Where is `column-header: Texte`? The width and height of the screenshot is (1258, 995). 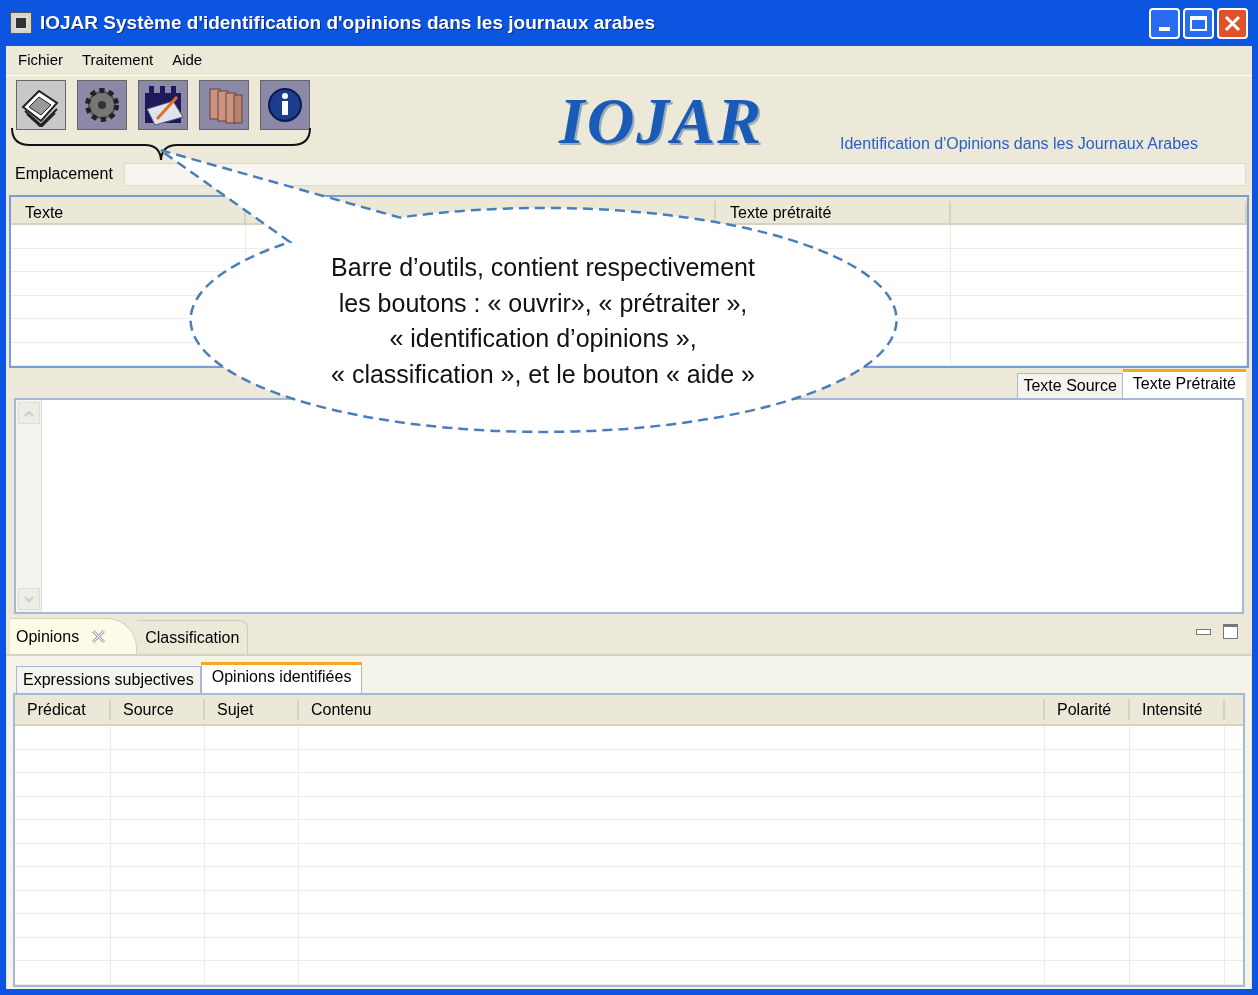
column-header: Texte is located at coordinates (44, 213).